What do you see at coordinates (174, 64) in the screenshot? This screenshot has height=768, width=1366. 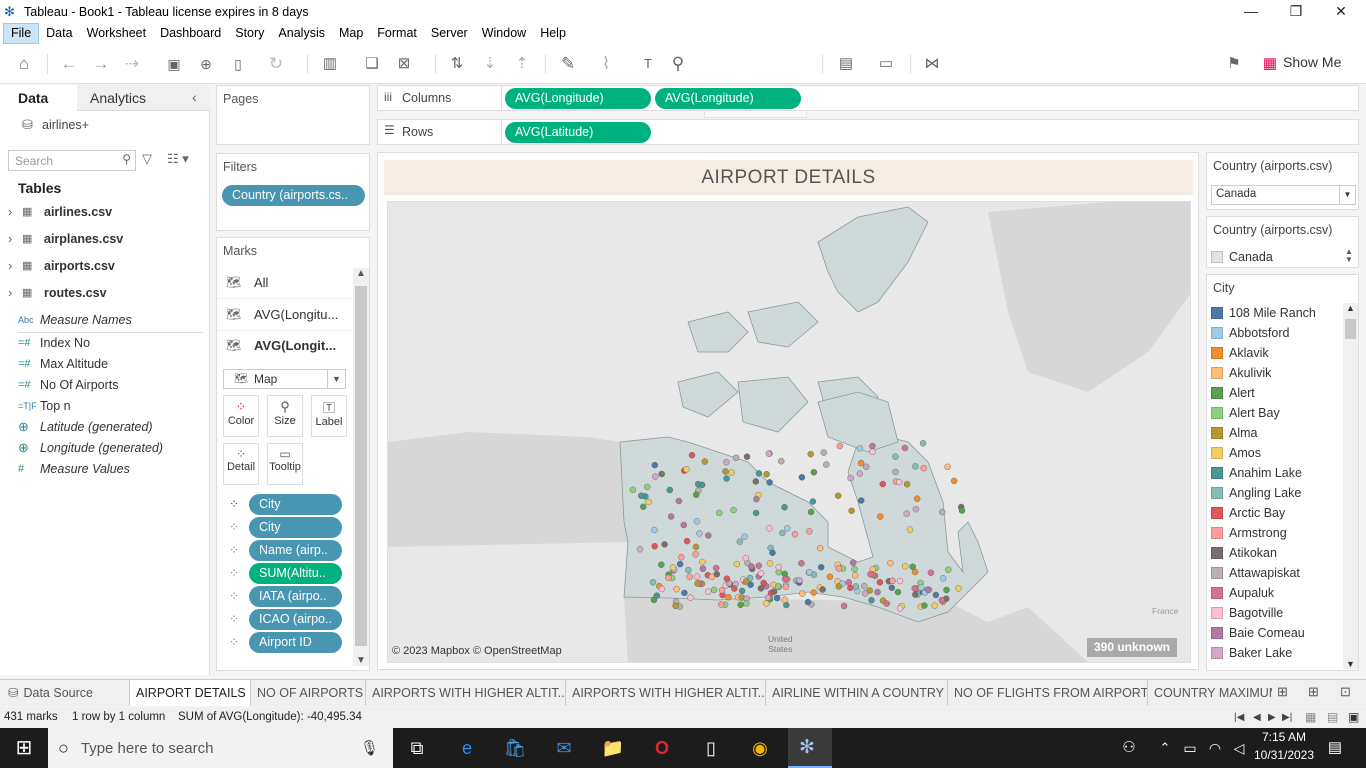 I see `save-icon: ▣` at bounding box center [174, 64].